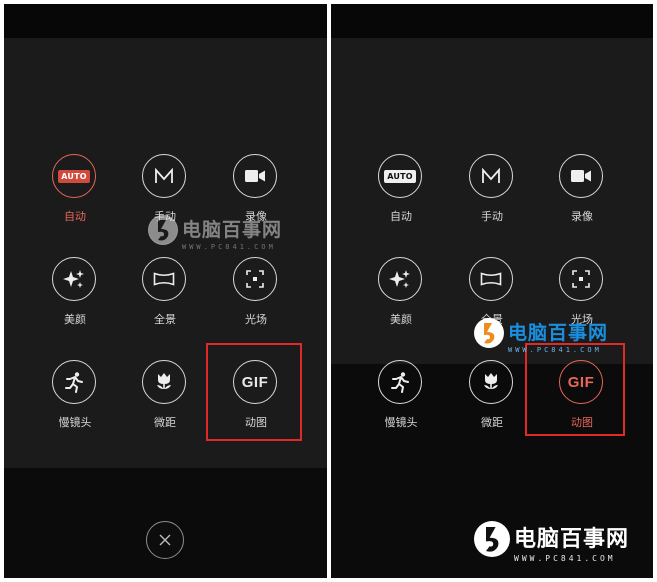  I want to click on mode-label: 全景, so click(165, 319).